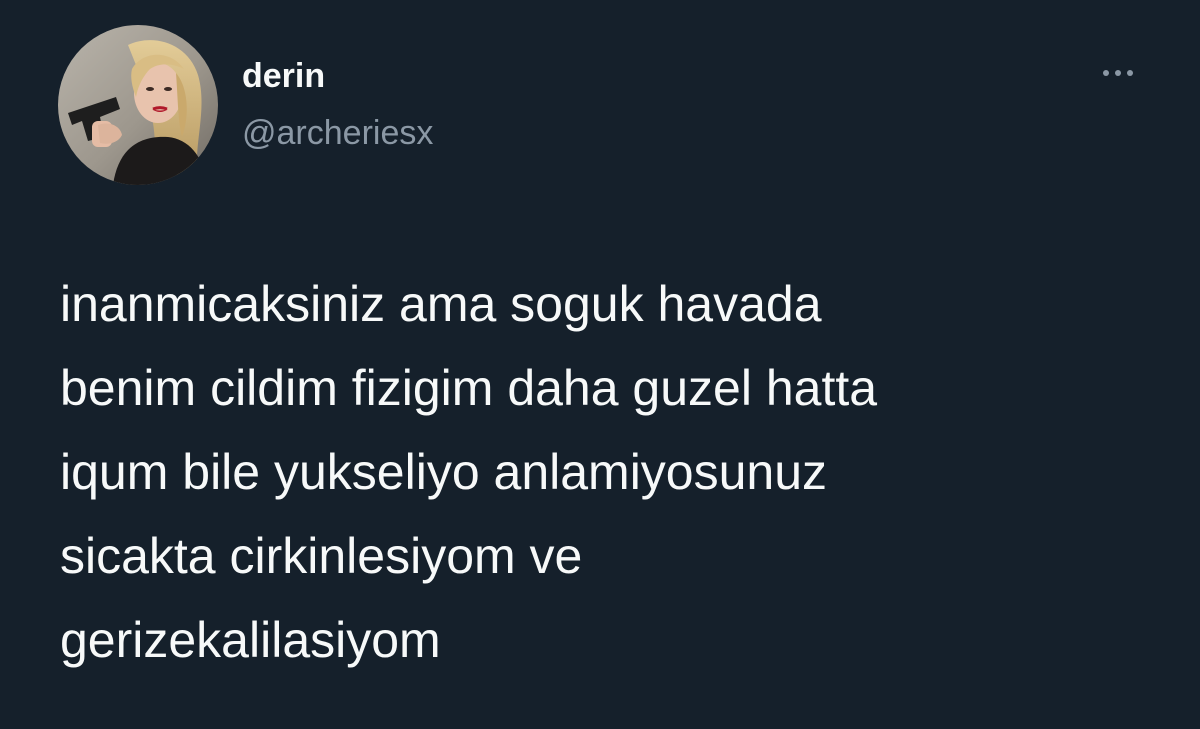 This screenshot has width=1200, height=729. What do you see at coordinates (250, 640) in the screenshot?
I see `tweet-text-line: gerizekalilasiyom` at bounding box center [250, 640].